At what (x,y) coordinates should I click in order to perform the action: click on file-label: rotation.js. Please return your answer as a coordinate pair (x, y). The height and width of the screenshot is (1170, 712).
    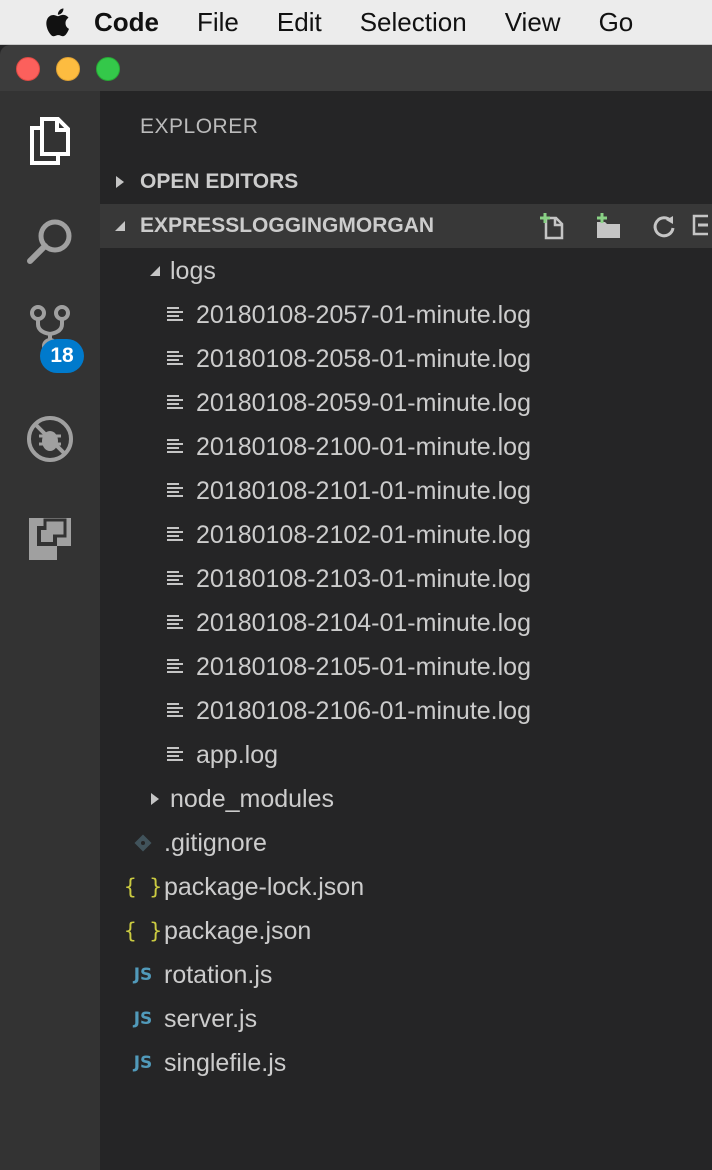
    Looking at the image, I should click on (218, 974).